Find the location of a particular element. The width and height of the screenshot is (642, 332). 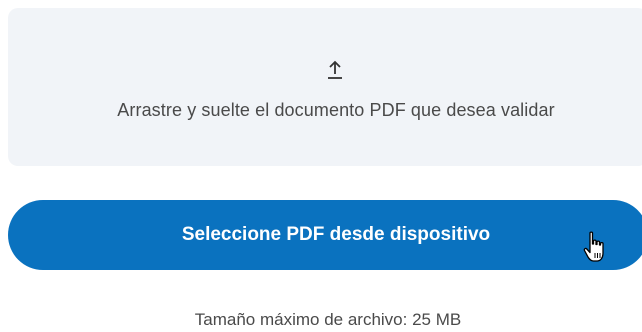

max-file-size-note: Tamaño máximo de archivo: 25 MB is located at coordinates (328, 319).